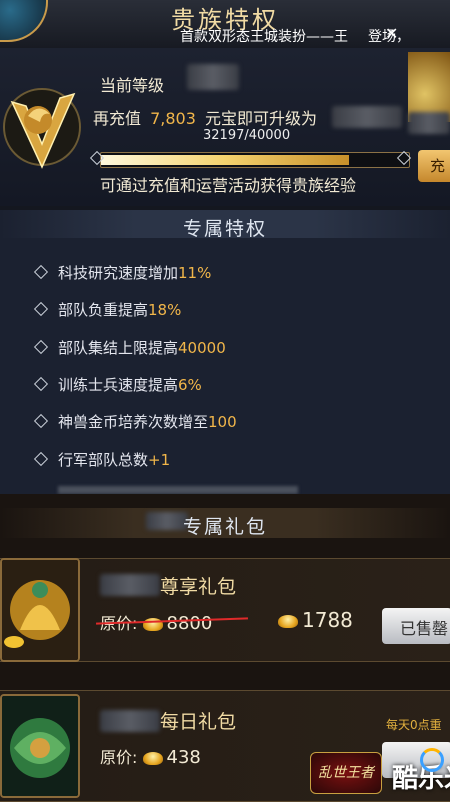 This screenshot has width=450, height=802. I want to click on sold-out-button: 已售罄, so click(416, 626).